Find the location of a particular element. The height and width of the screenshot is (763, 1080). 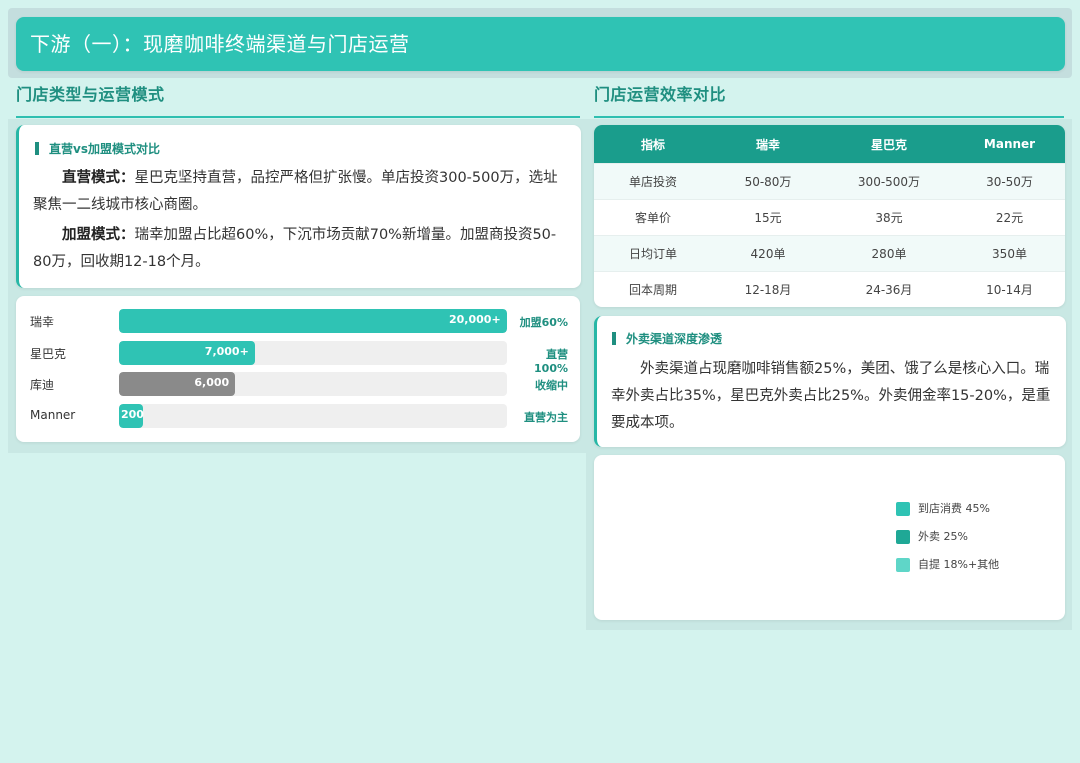

table-cell: 38元 is located at coordinates (889, 217).